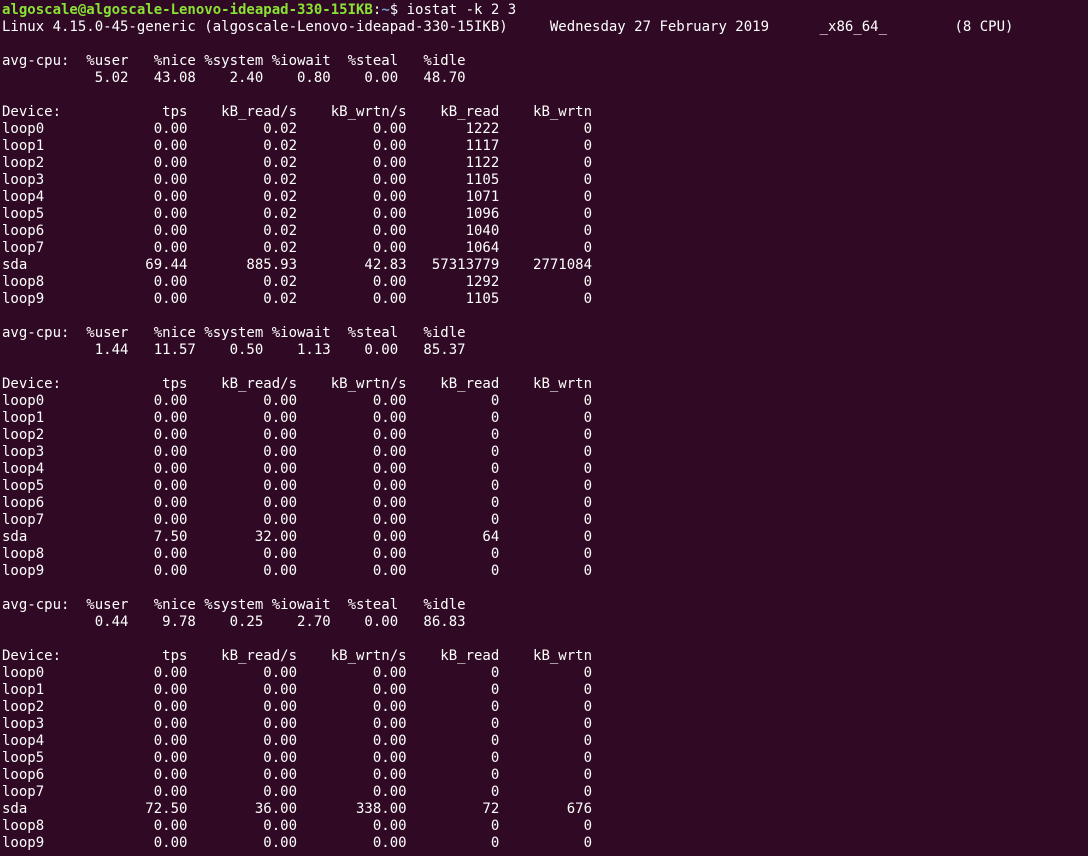 The height and width of the screenshot is (856, 1088). What do you see at coordinates (297, 214) in the screenshot?
I see `output-line: loop5 0.00 0.02 0.00 1096 0` at bounding box center [297, 214].